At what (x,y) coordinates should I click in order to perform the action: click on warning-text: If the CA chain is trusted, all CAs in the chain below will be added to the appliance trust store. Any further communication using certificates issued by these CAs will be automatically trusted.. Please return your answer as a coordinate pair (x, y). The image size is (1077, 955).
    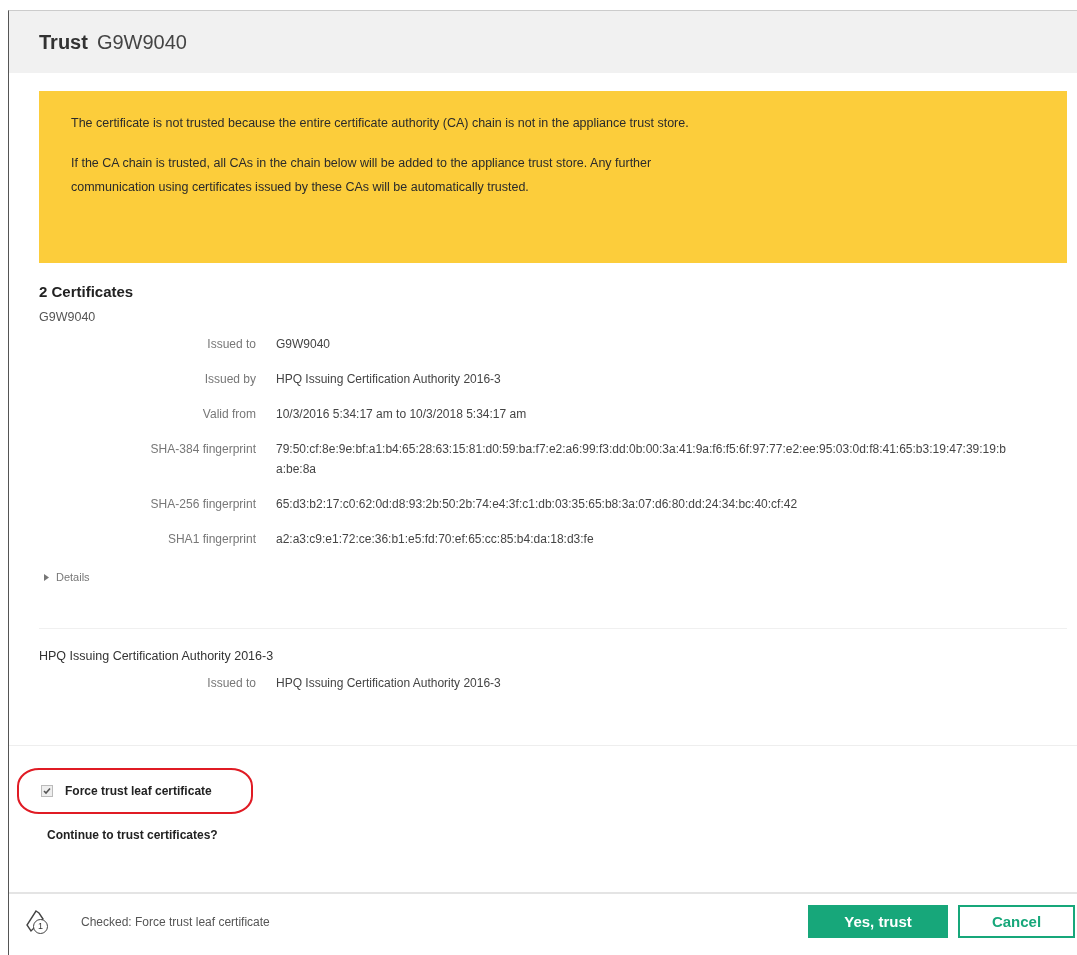
    Looking at the image, I should click on (362, 175).